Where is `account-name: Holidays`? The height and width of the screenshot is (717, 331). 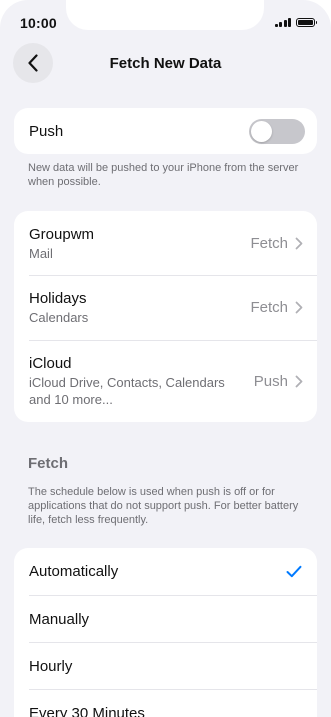 account-name: Holidays is located at coordinates (58, 298).